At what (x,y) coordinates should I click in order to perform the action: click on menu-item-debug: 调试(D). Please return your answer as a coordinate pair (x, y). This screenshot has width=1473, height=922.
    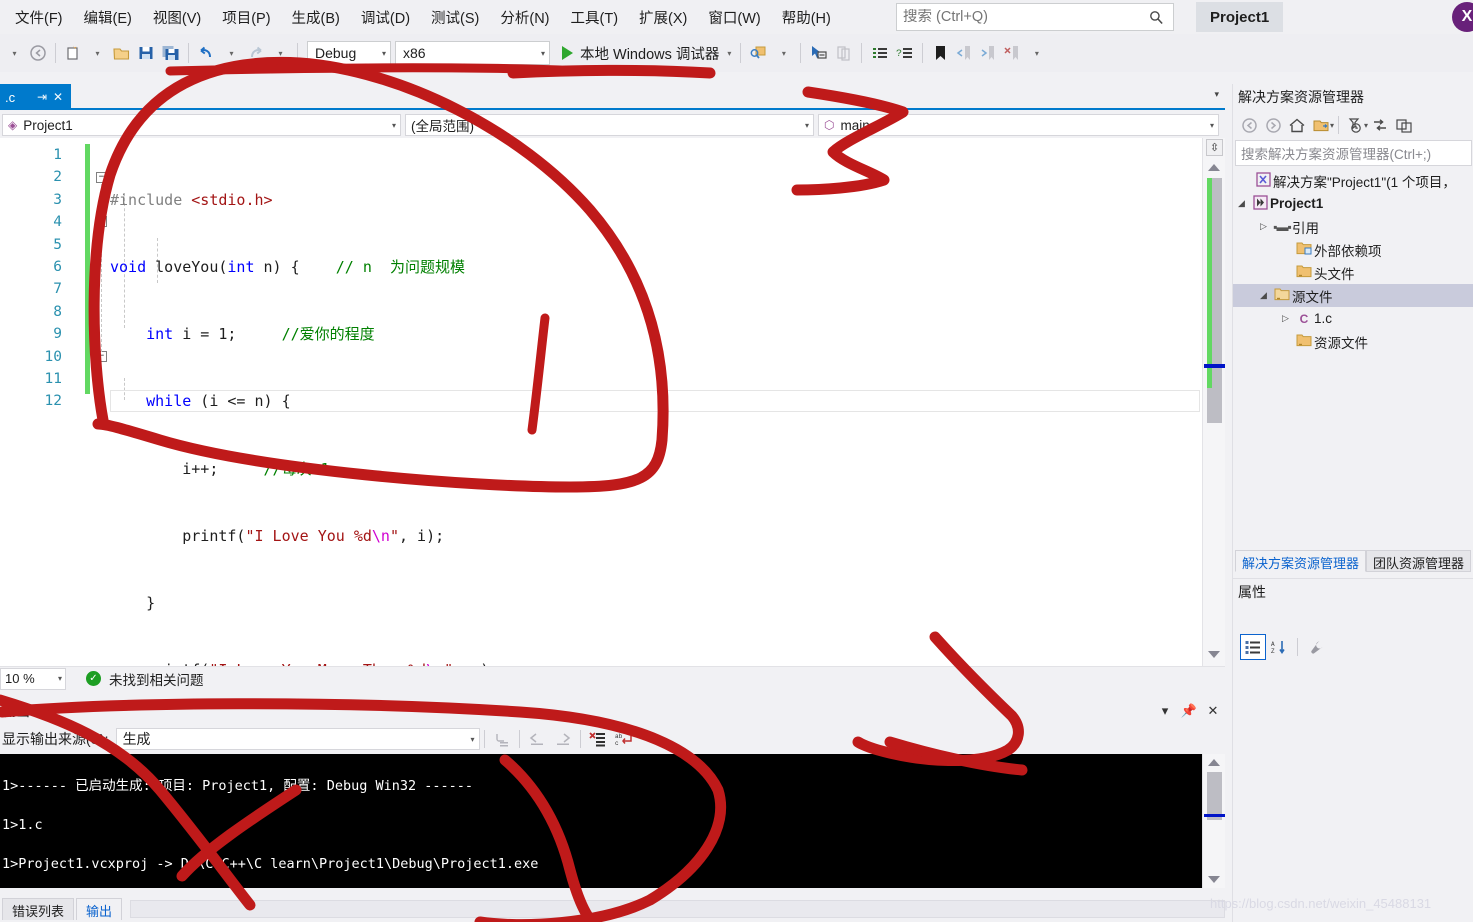
    Looking at the image, I should click on (385, 17).